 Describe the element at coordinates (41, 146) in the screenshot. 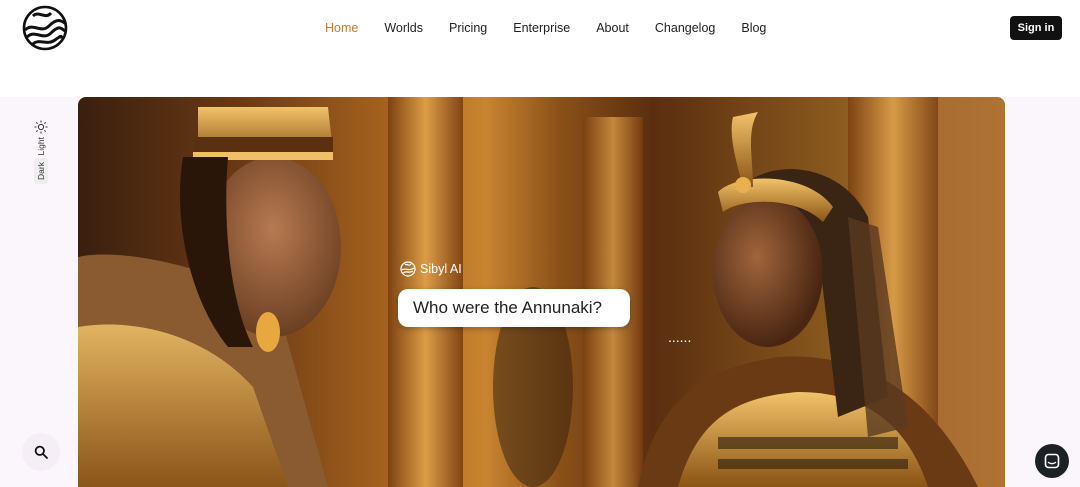

I see `light-theme-option: Light` at that location.